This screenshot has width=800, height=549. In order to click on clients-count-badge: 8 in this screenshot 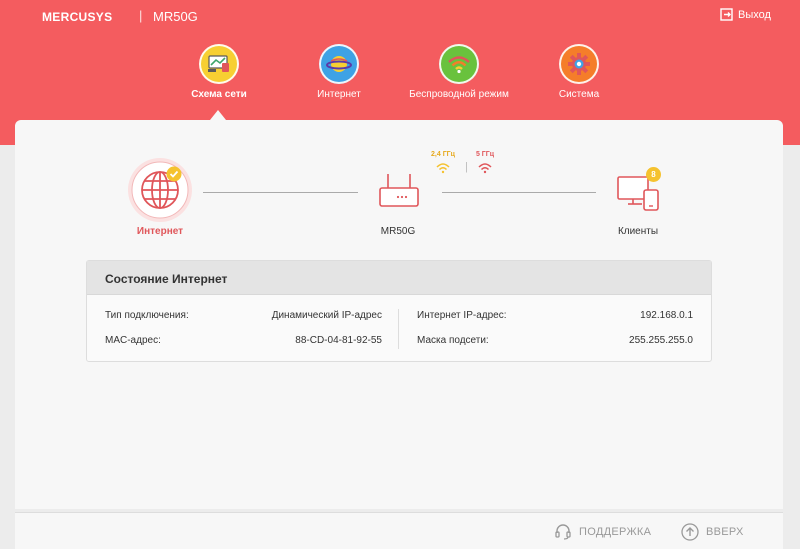, I will do `click(653, 174)`.